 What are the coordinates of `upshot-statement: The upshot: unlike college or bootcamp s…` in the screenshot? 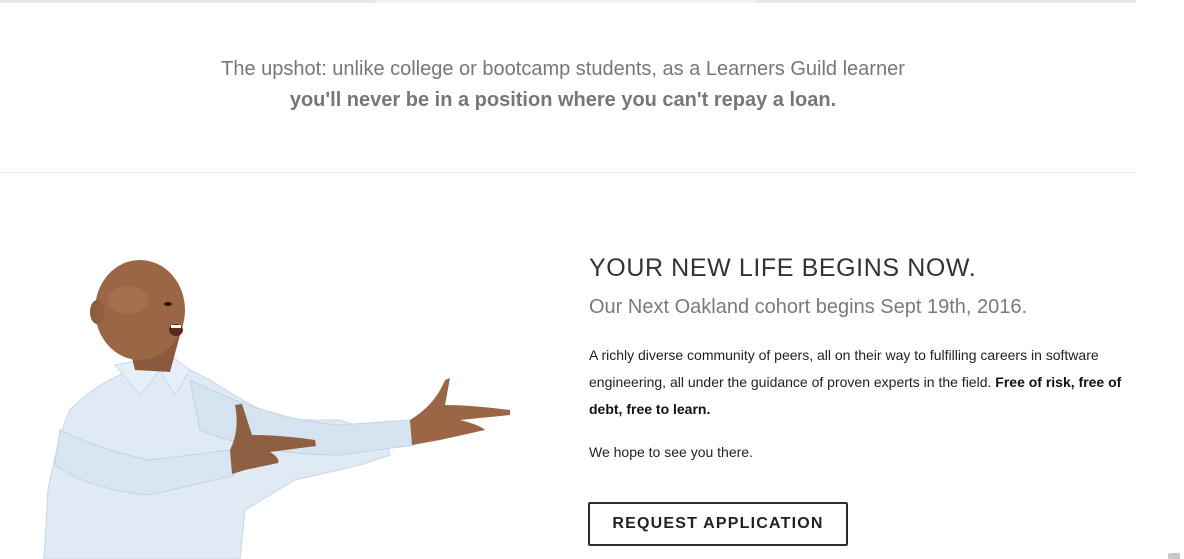 It's located at (563, 85).